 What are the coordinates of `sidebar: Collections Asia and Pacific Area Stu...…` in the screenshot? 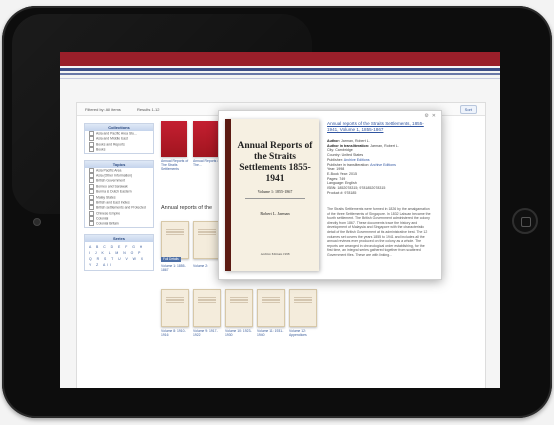 It's located at (119, 200).